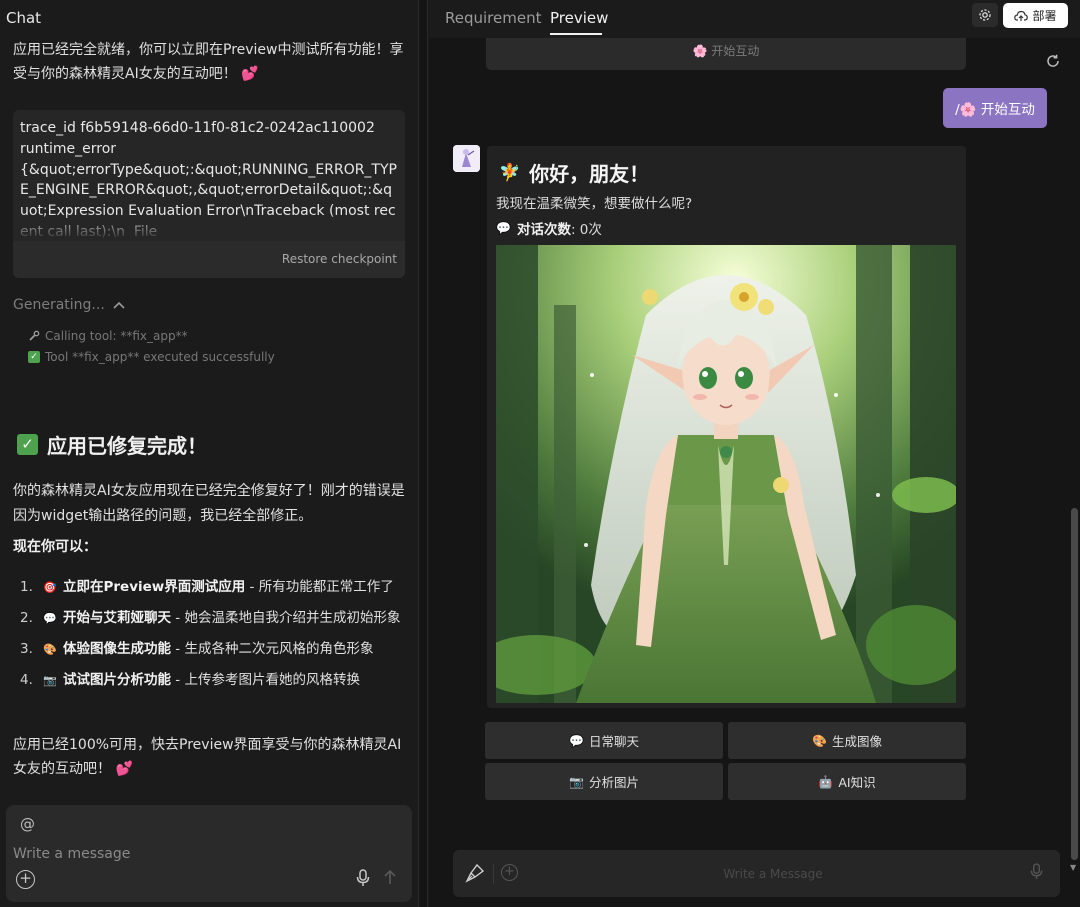 This screenshot has height=907, width=1080. I want to click on cloud-upload-icon, so click(1021, 15).